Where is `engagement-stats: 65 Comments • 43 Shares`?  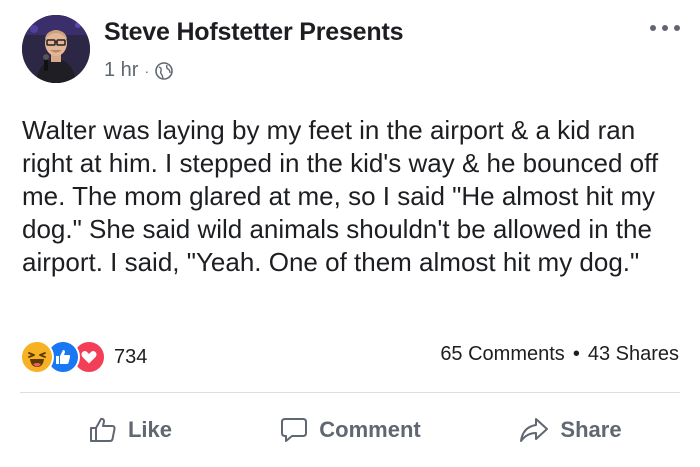
engagement-stats: 65 Comments • 43 Shares is located at coordinates (559, 354).